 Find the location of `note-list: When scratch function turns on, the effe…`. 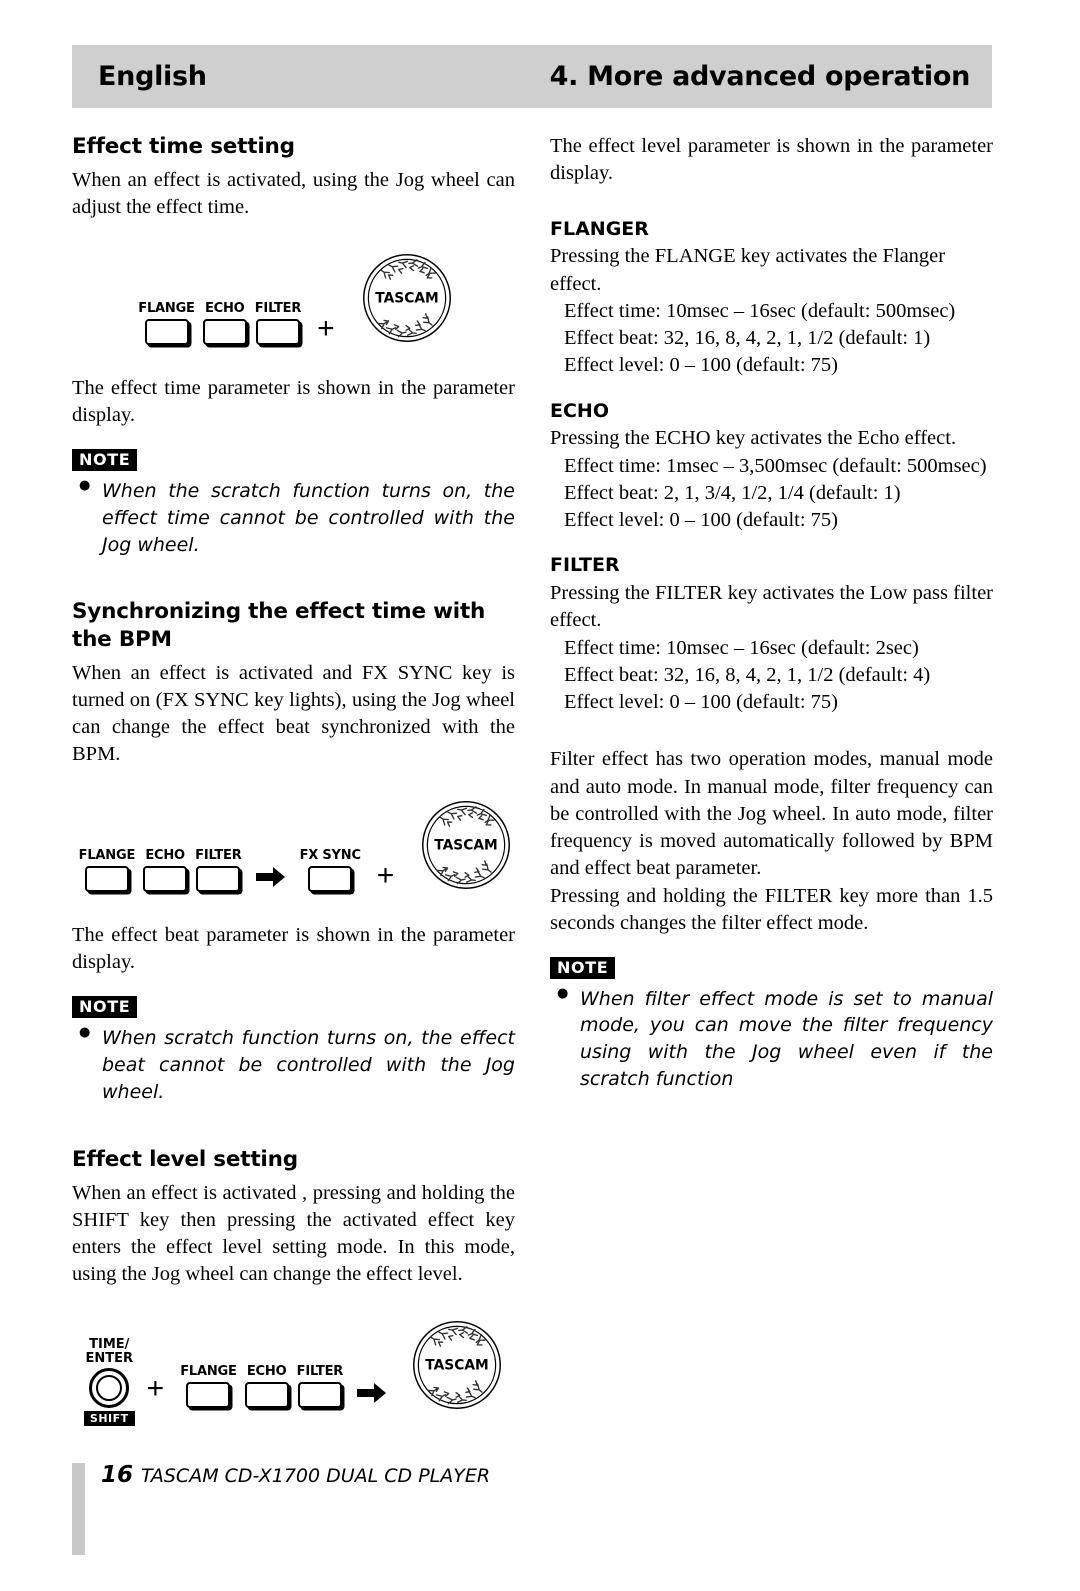

note-list: When scratch function turns on, the effe… is located at coordinates (293, 1065).